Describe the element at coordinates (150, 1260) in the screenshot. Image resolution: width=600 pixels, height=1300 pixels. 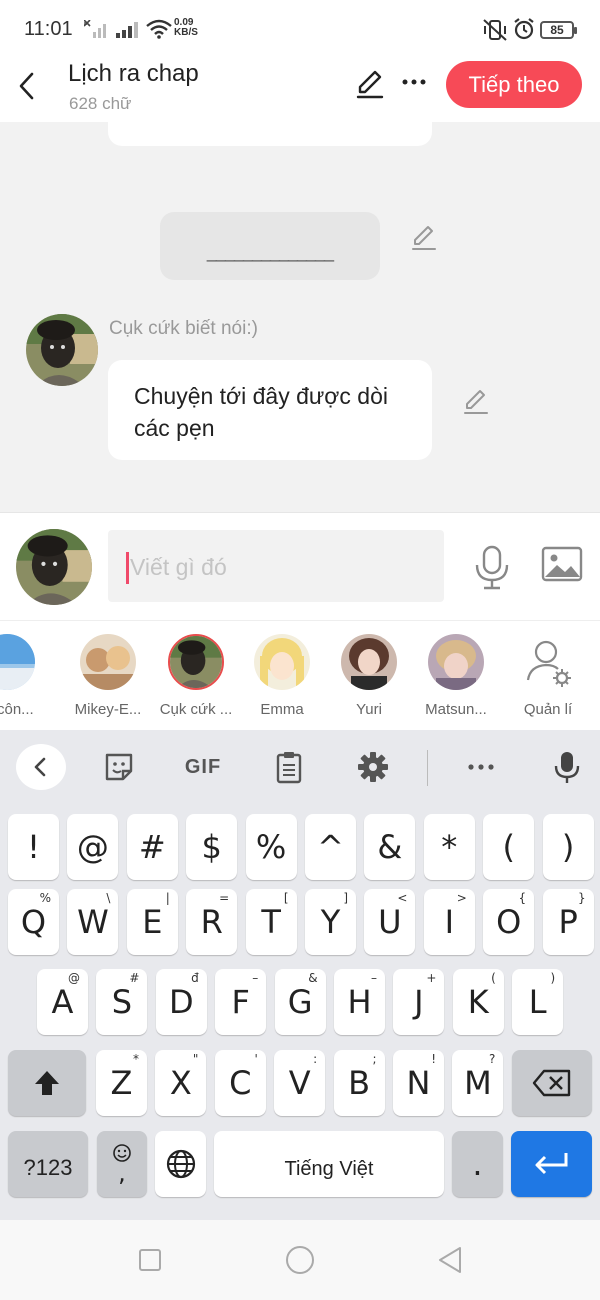
I see `recent-apps-icon` at that location.